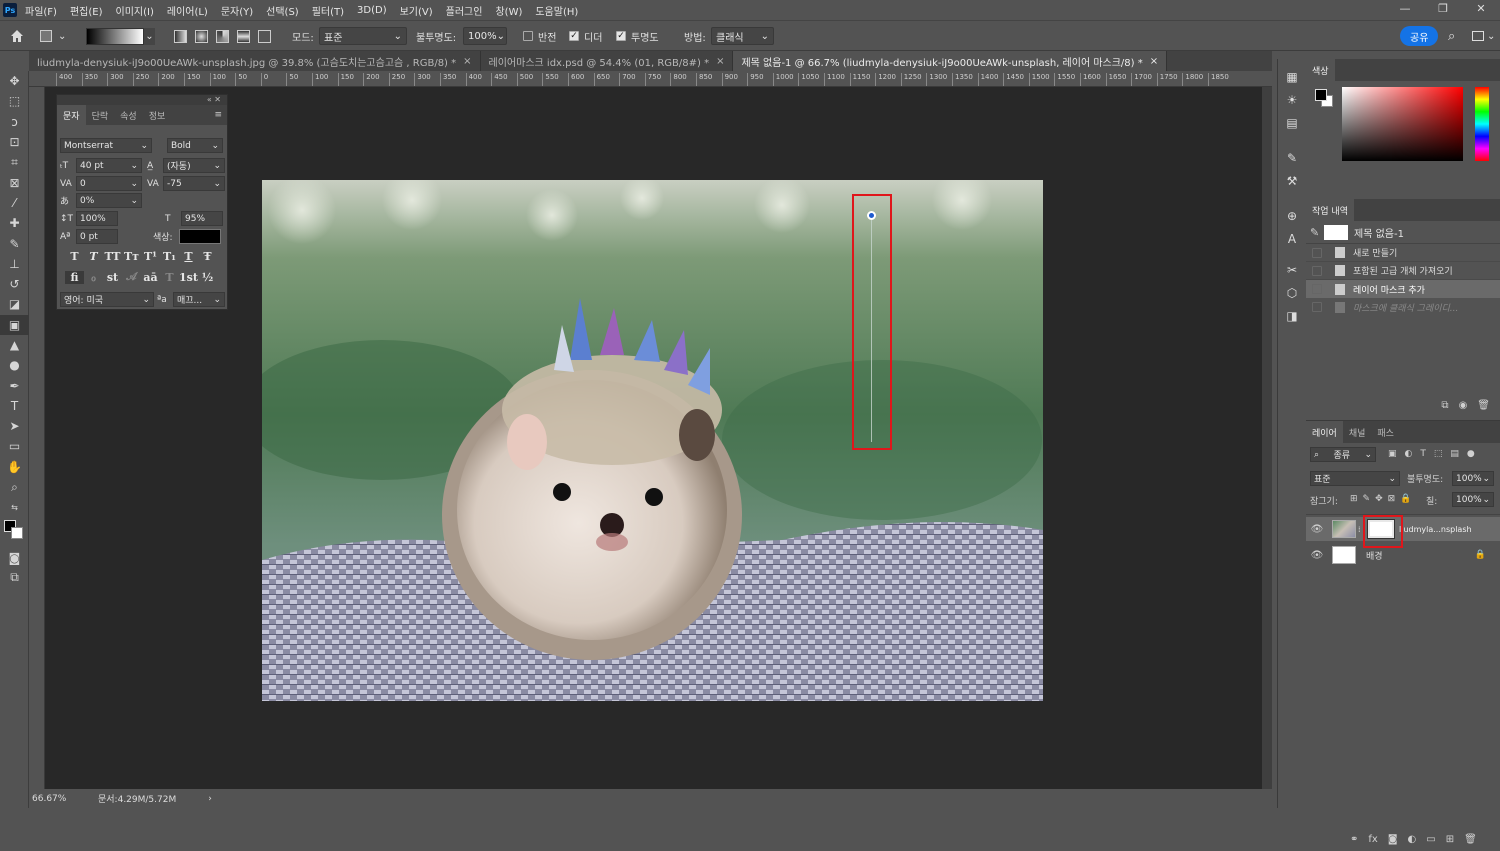 Image resolution: width=1500 pixels, height=851 pixels. What do you see at coordinates (14, 142) in the screenshot?
I see `object-select-tool-icon: ⊡` at bounding box center [14, 142].